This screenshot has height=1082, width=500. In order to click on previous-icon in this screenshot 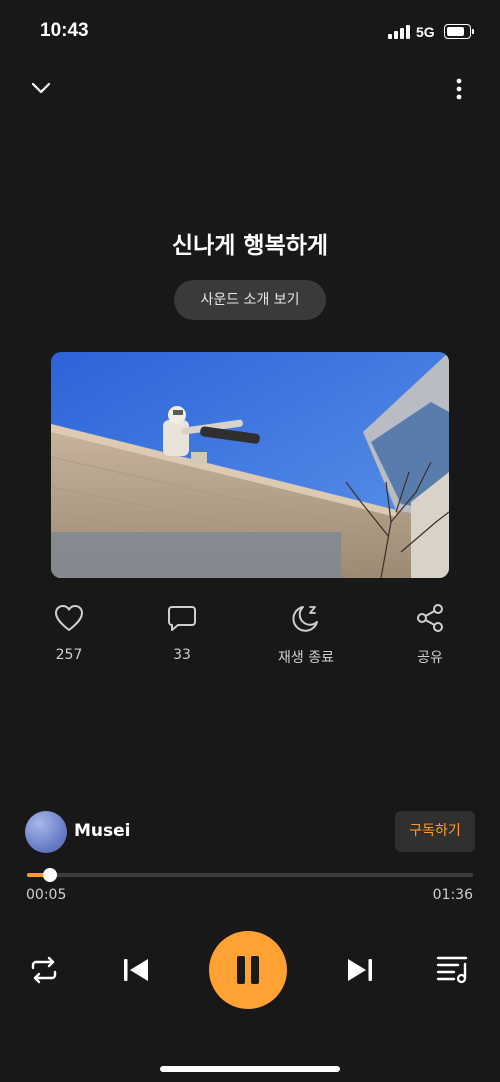, I will do `click(136, 970)`.